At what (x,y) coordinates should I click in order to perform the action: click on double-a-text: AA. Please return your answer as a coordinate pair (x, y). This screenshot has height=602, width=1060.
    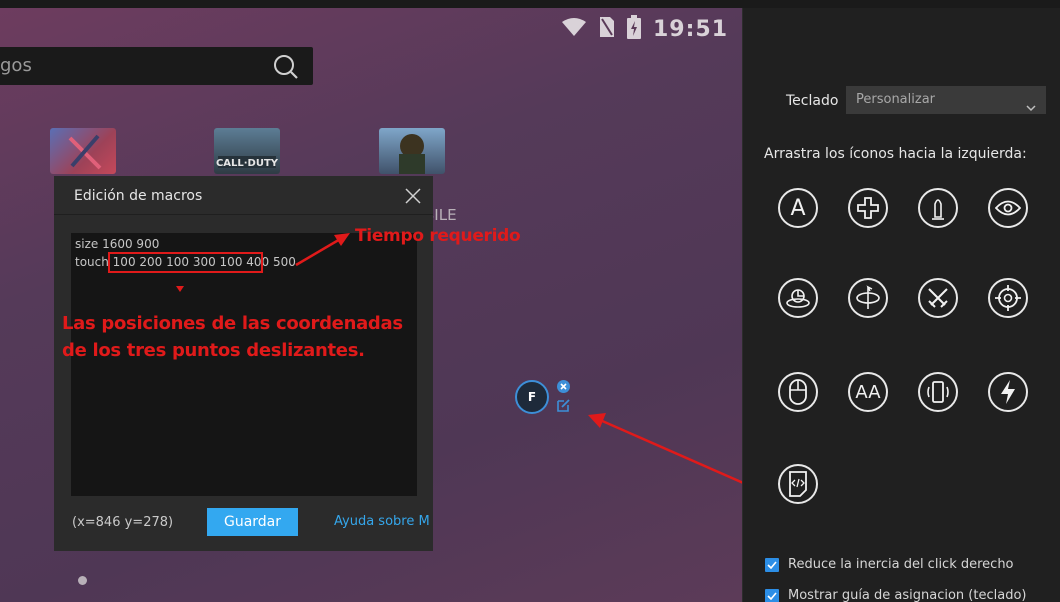
    Looking at the image, I should click on (868, 392).